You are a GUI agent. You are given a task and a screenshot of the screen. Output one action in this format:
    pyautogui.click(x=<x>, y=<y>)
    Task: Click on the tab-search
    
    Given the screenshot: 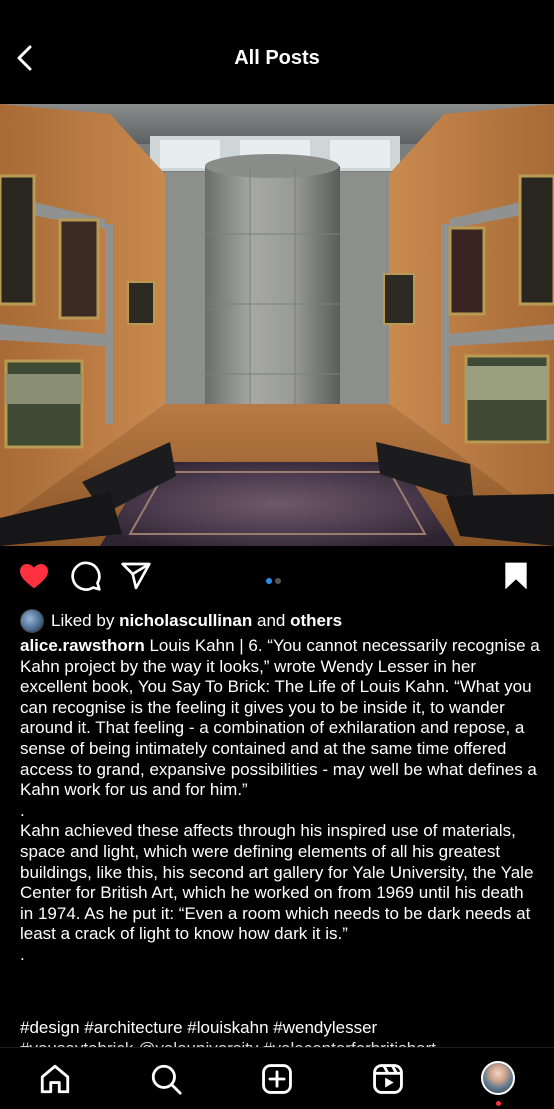 What is the action you would take?
    pyautogui.click(x=166, y=1079)
    